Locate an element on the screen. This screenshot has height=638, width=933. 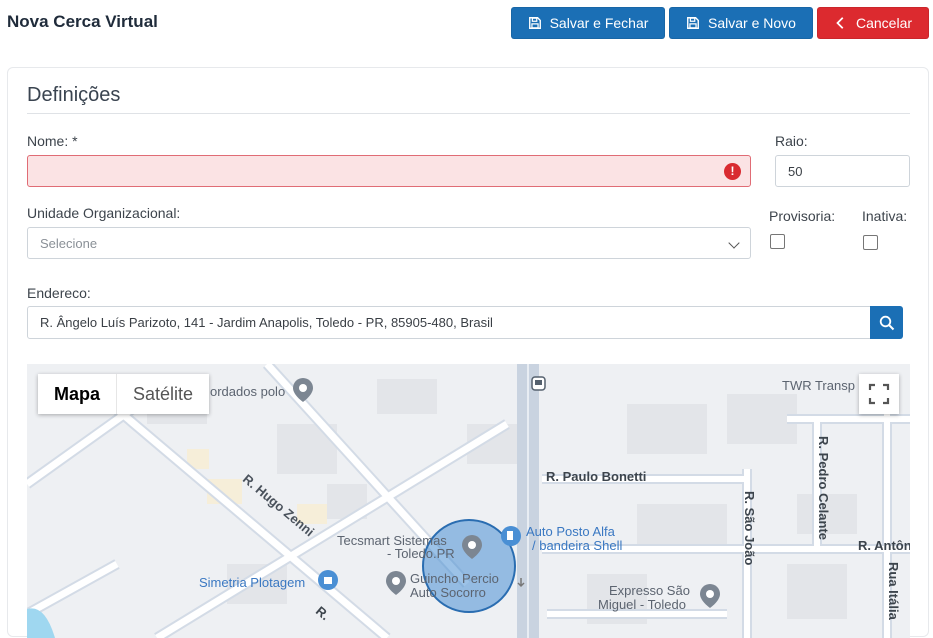
map-label-tecsmart-2: - Toledo.PR is located at coordinates (421, 553).